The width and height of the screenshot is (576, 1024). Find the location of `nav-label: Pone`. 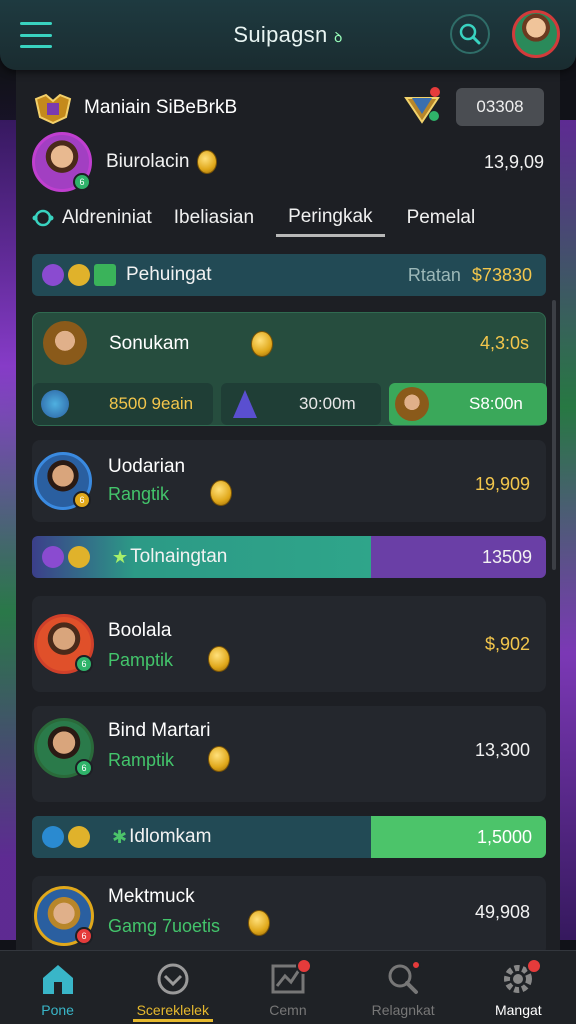

nav-label: Pone is located at coordinates (57, 1010).